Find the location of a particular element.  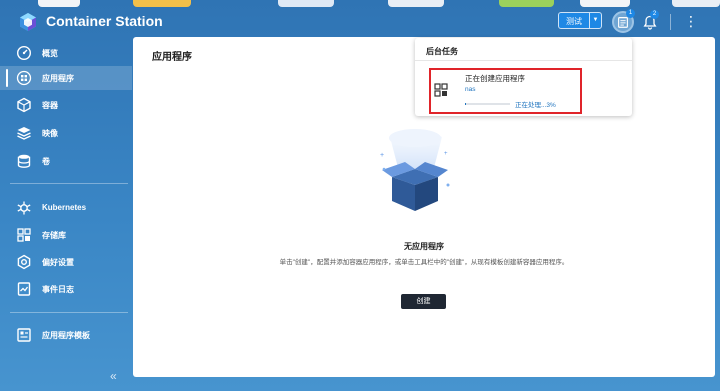

top-bar: Container Station 测试 ▼ 1 2 ⋮ is located at coordinates (360, 22).